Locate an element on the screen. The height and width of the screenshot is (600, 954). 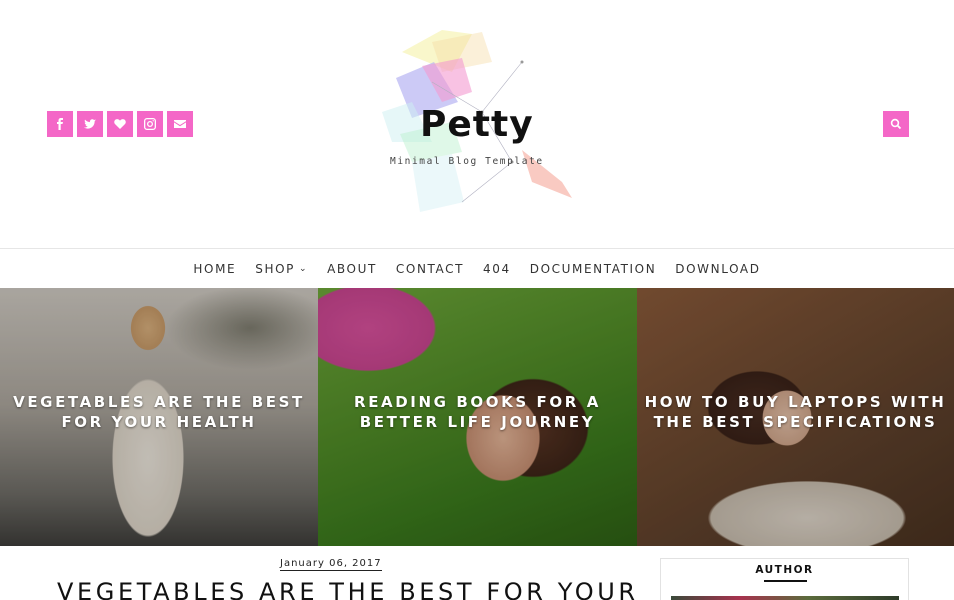
nav-item-404: 404 is located at coordinates (497, 269).